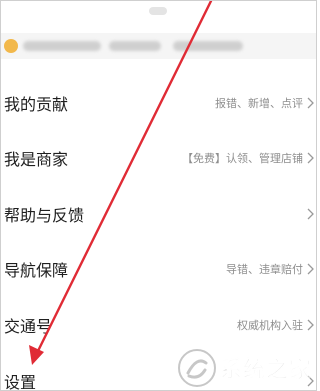 This screenshot has height=391, width=320. I want to click on menu-item-right: 【免费】认领、管理店铺, so click(248, 158).